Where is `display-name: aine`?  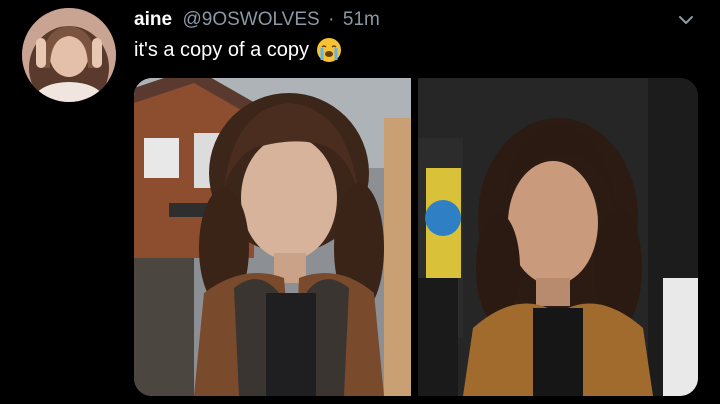
display-name: aine is located at coordinates (153, 19).